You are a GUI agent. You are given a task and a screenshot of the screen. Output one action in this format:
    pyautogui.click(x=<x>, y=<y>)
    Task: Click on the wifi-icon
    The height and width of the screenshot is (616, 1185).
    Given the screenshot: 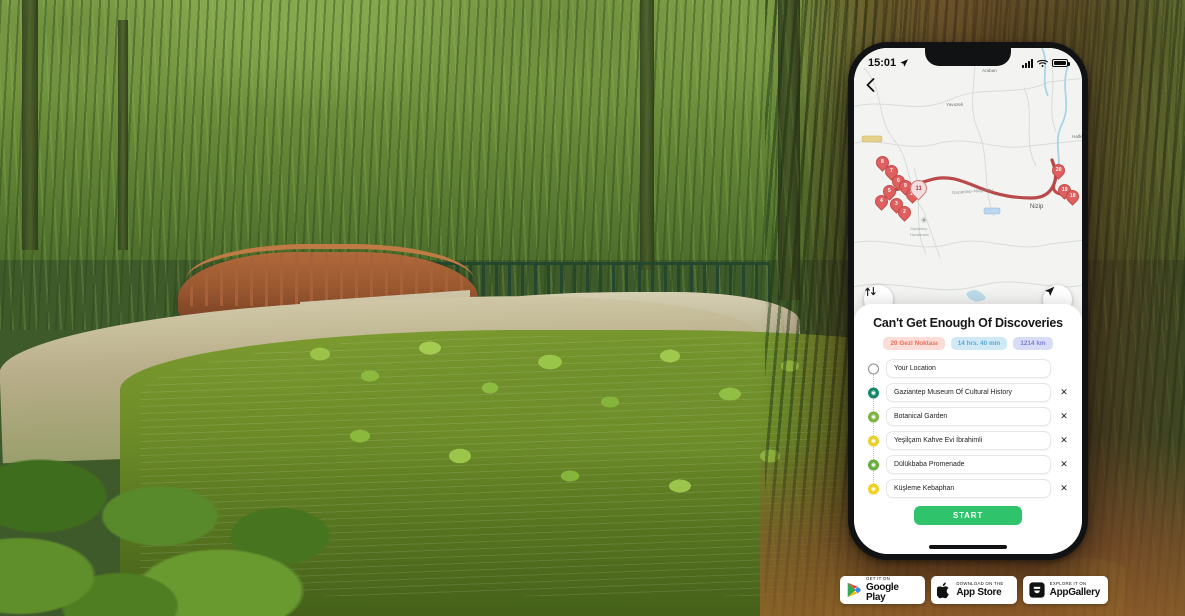 What is the action you would take?
    pyautogui.click(x=1042, y=63)
    